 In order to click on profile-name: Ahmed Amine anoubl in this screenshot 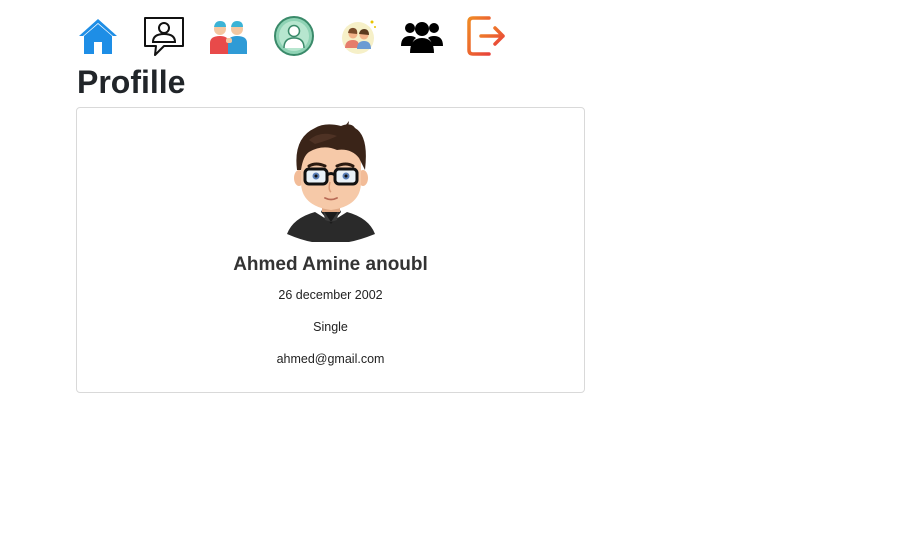, I will do `click(330, 264)`.